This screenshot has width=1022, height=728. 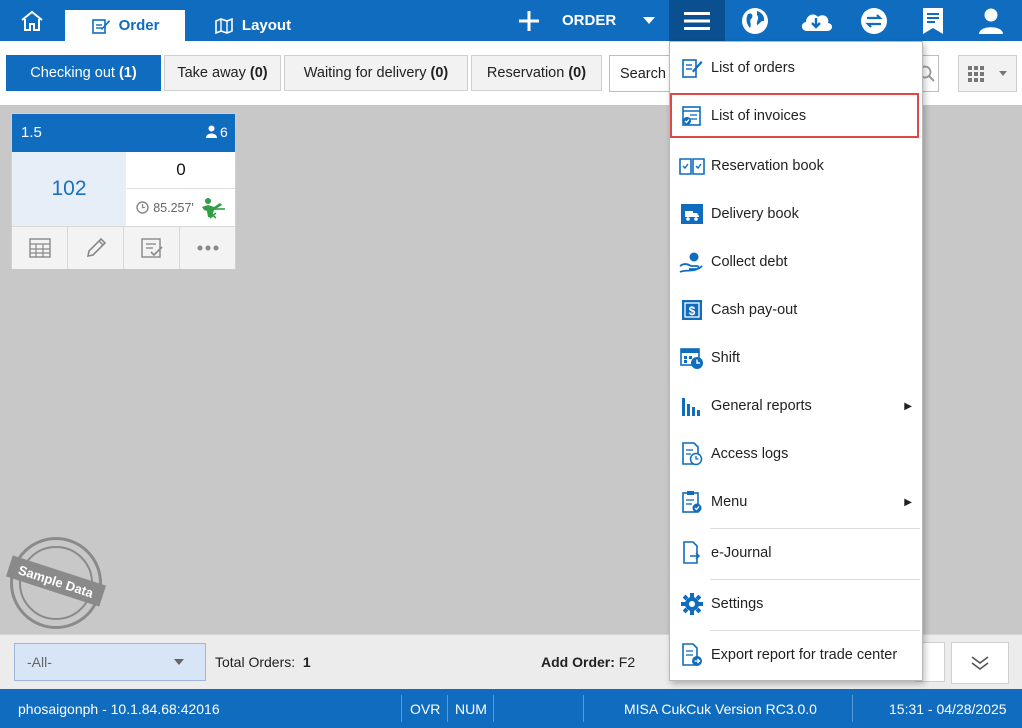 What do you see at coordinates (755, 20) in the screenshot?
I see `globe-button` at bounding box center [755, 20].